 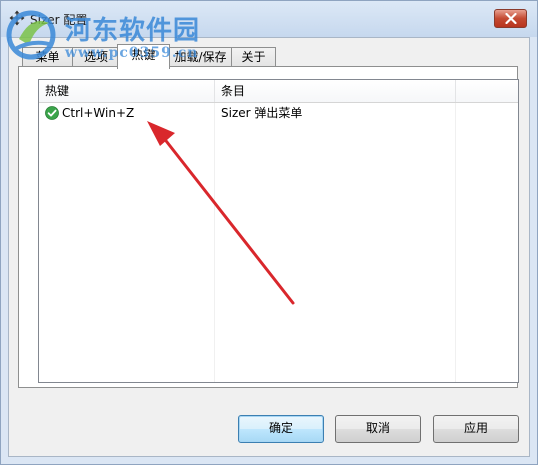 I want to click on tab-menu: 菜单, so click(x=47, y=57).